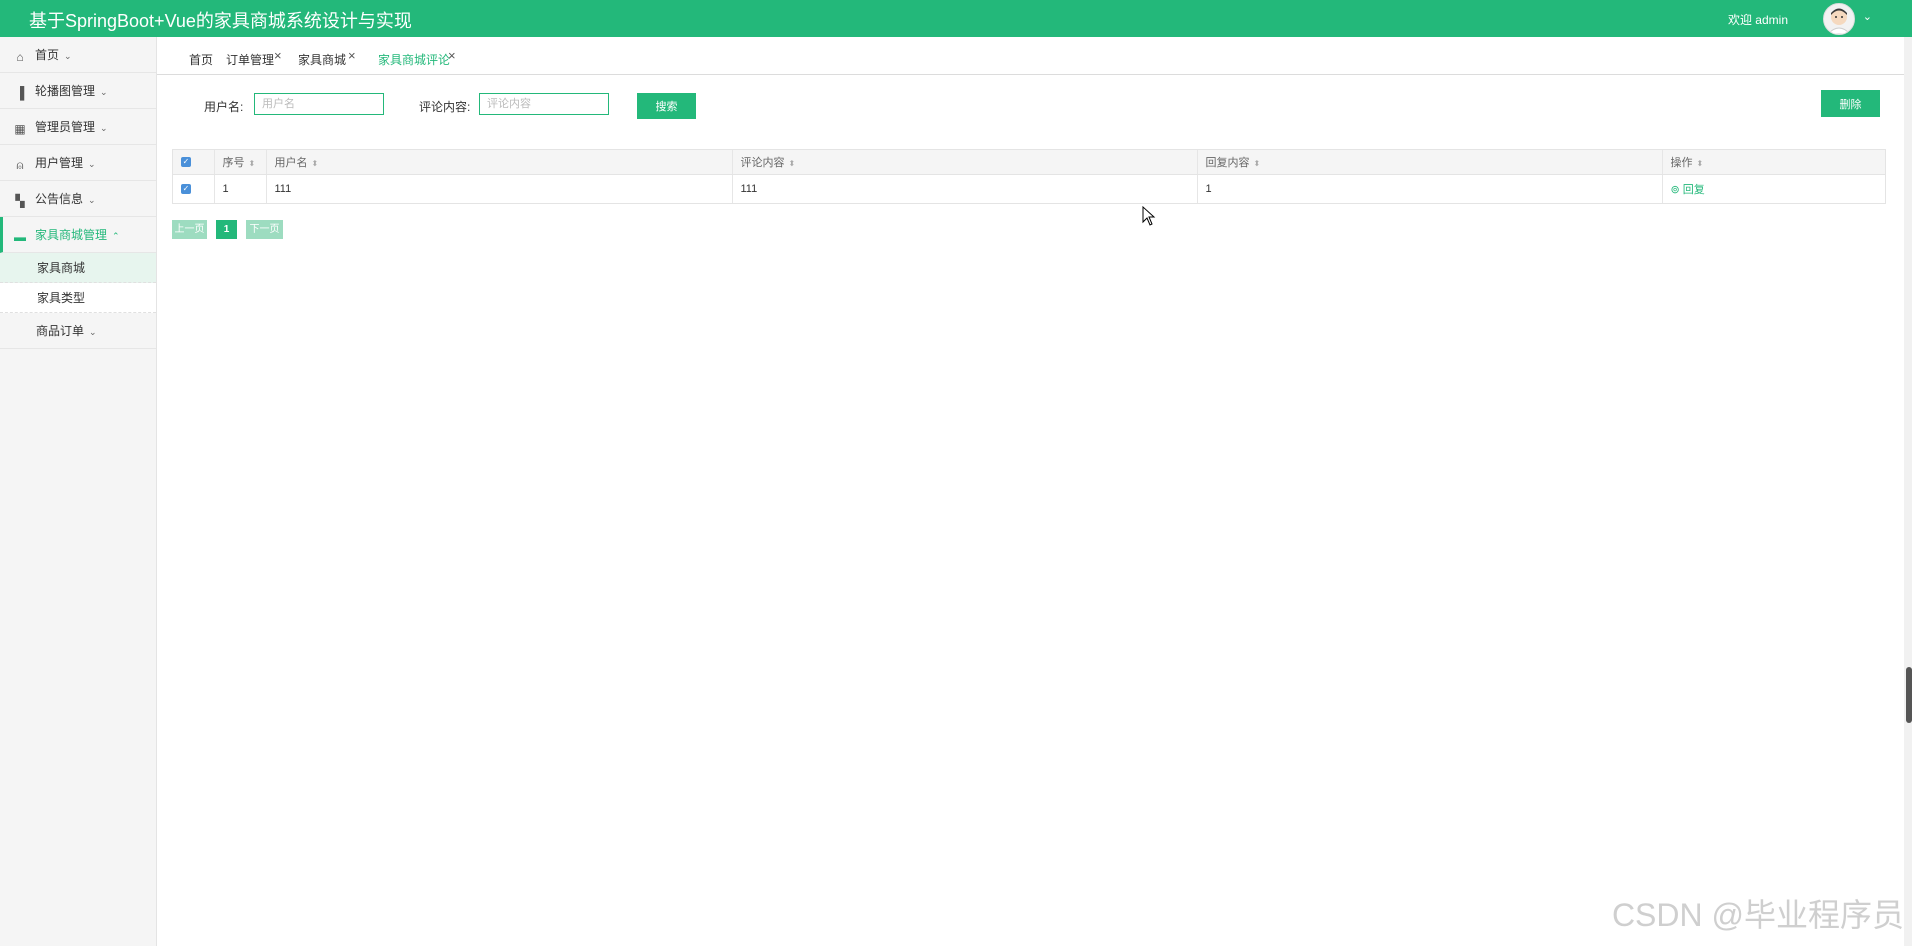  I want to click on tab-order-management: 订单管理, so click(250, 59).